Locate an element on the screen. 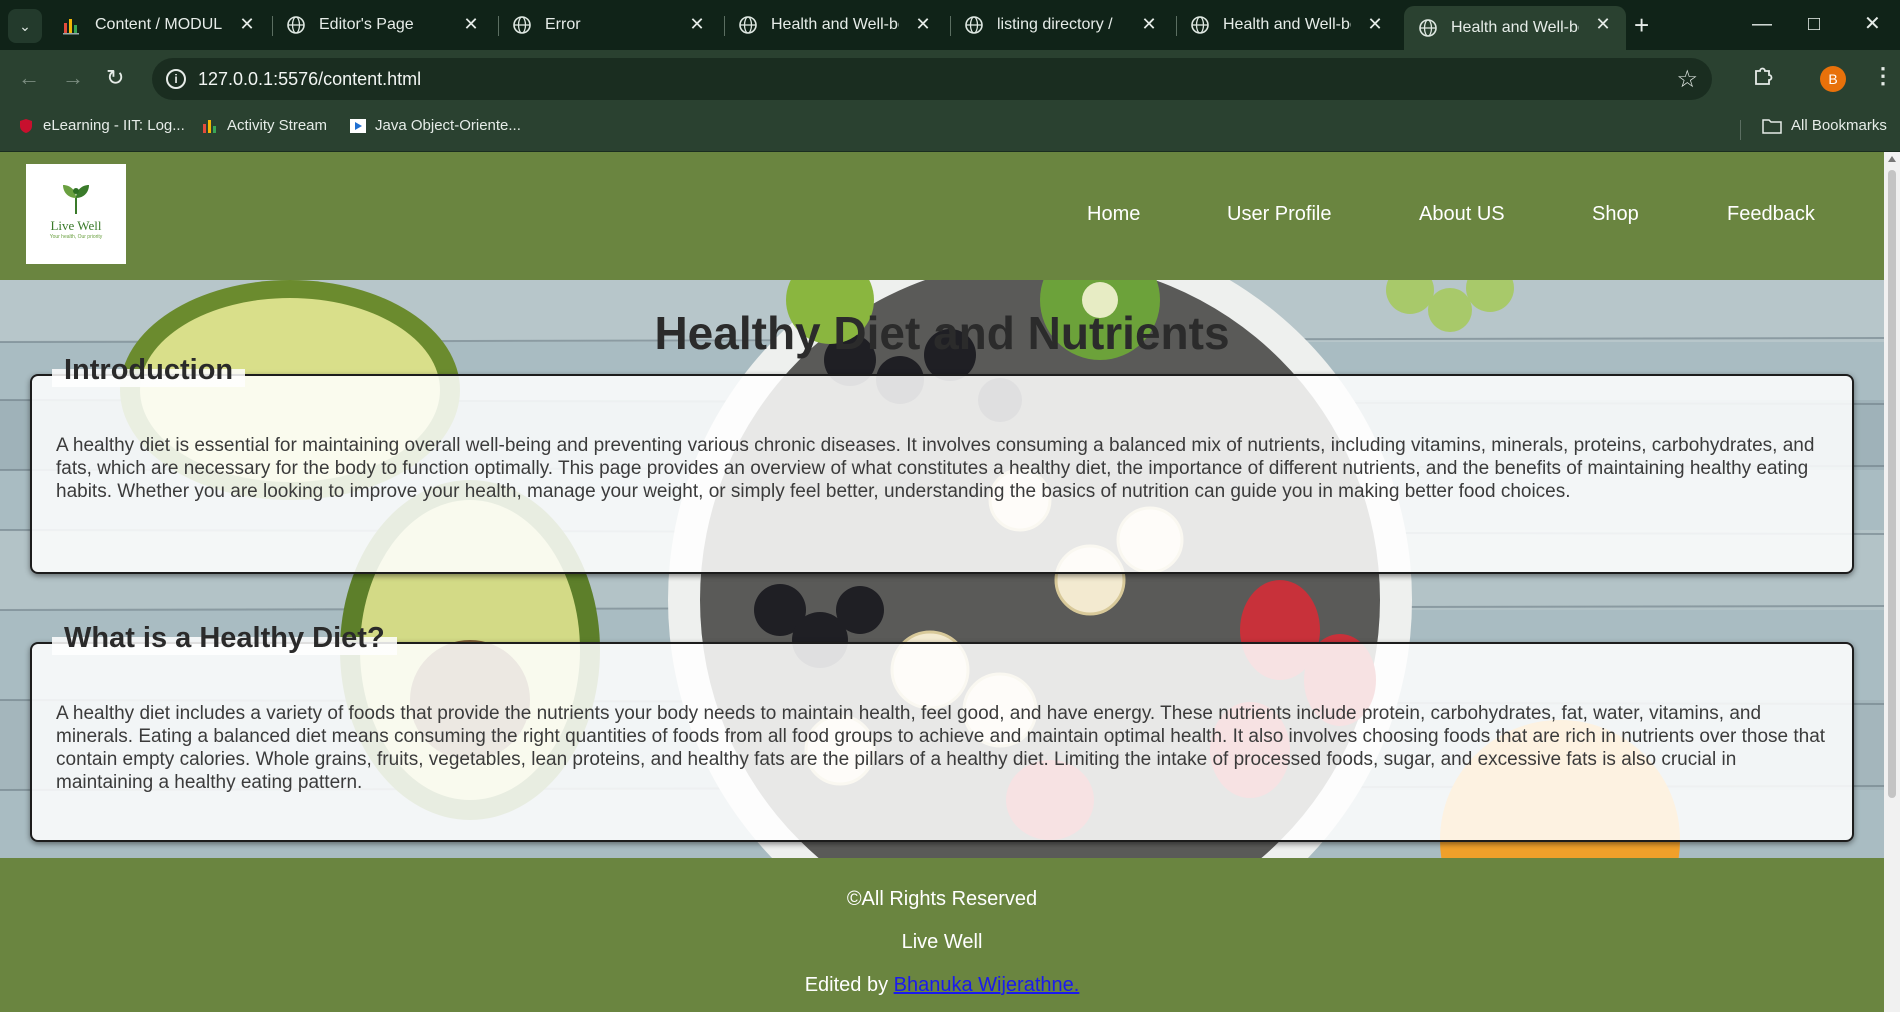  scroll-up-arrow-icon is located at coordinates (1892, 159).